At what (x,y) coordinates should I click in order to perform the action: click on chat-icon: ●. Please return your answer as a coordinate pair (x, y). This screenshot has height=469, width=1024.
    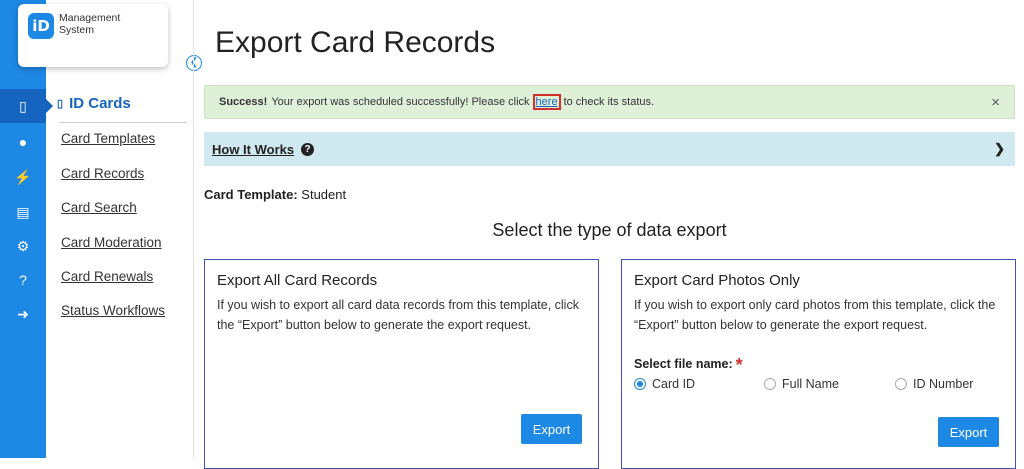
    Looking at the image, I should click on (23, 142).